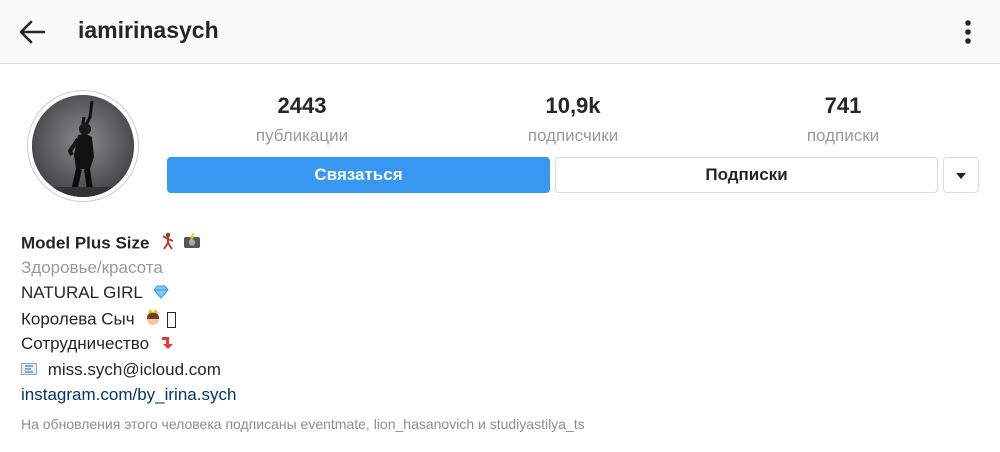 This screenshot has height=452, width=1000. What do you see at coordinates (134, 369) in the screenshot?
I see `bio-email: miss.sych@icloud.com` at bounding box center [134, 369].